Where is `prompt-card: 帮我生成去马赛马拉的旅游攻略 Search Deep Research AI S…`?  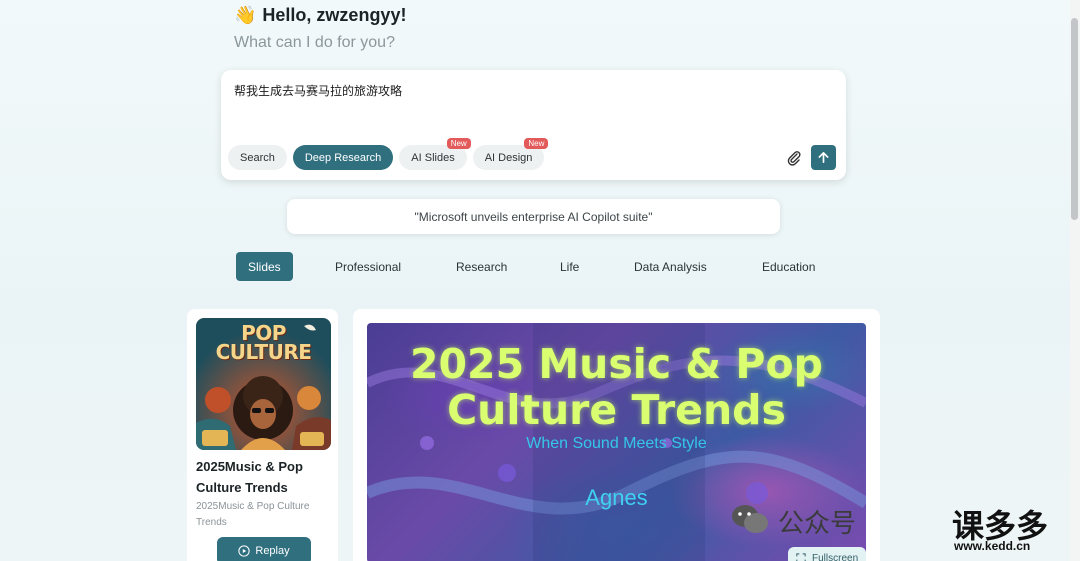 prompt-card: 帮我生成去马赛马拉的旅游攻略 Search Deep Research AI S… is located at coordinates (533, 125).